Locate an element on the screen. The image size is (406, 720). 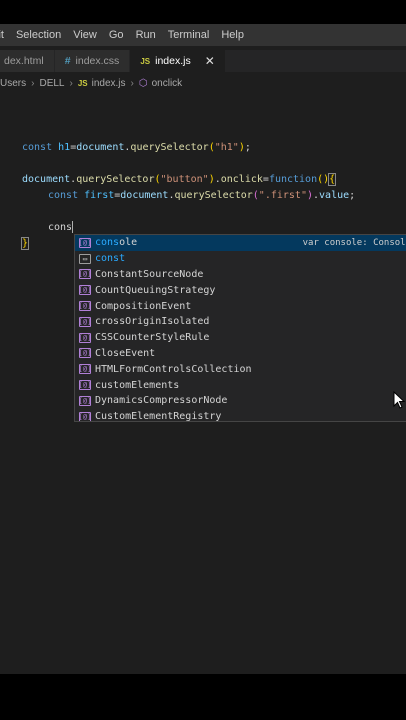
suggestion-label: const is located at coordinates (110, 259).